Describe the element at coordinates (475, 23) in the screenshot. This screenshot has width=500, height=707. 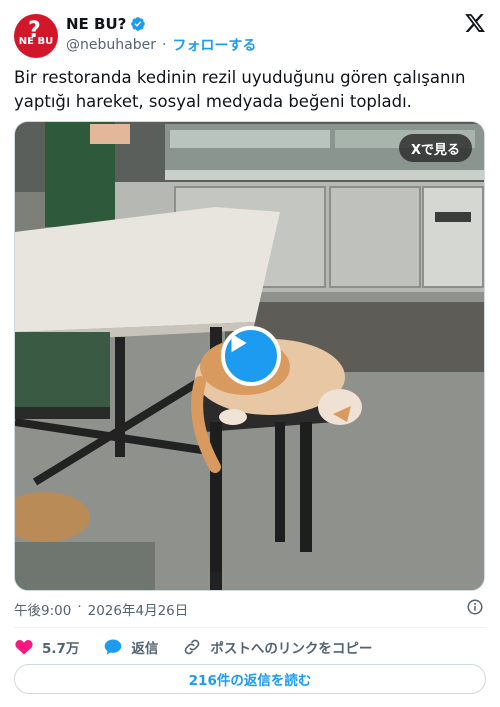
I see `x-logo-icon` at that location.